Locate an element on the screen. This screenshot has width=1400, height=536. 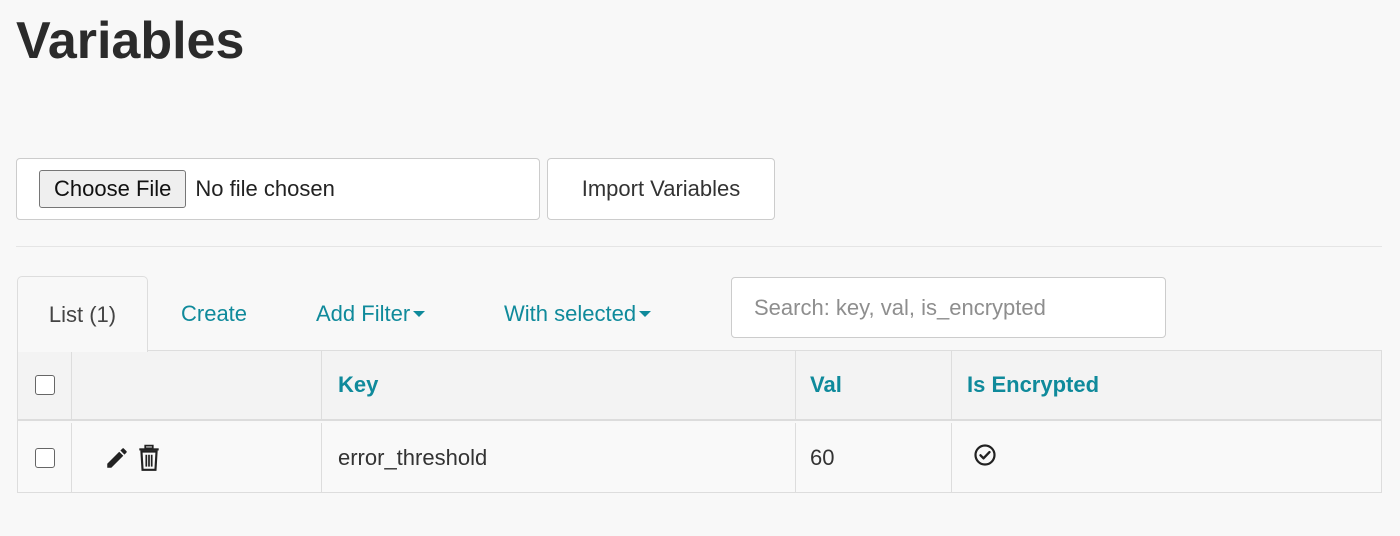
pencil-icon is located at coordinates (117, 458).